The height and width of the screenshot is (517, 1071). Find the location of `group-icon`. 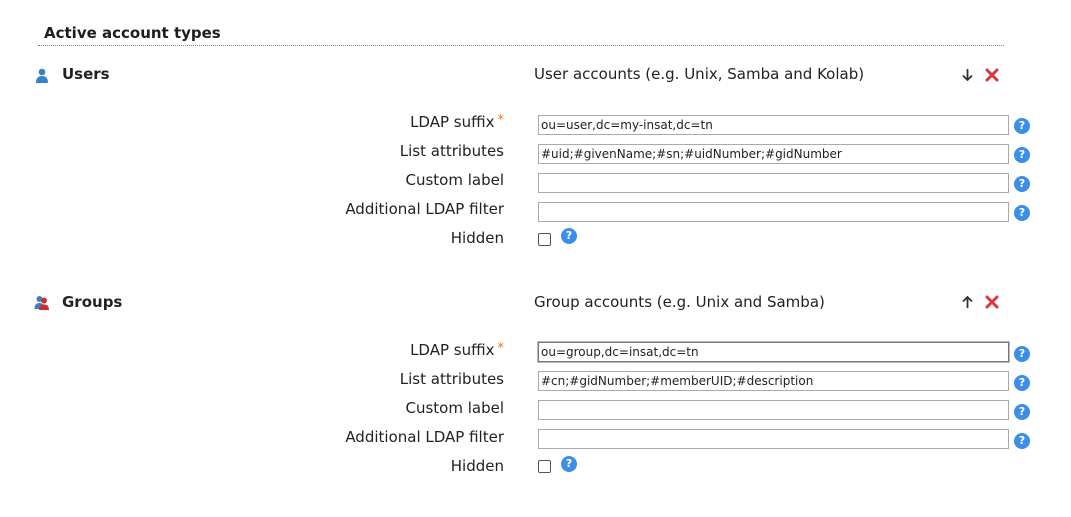

group-icon is located at coordinates (41, 303).